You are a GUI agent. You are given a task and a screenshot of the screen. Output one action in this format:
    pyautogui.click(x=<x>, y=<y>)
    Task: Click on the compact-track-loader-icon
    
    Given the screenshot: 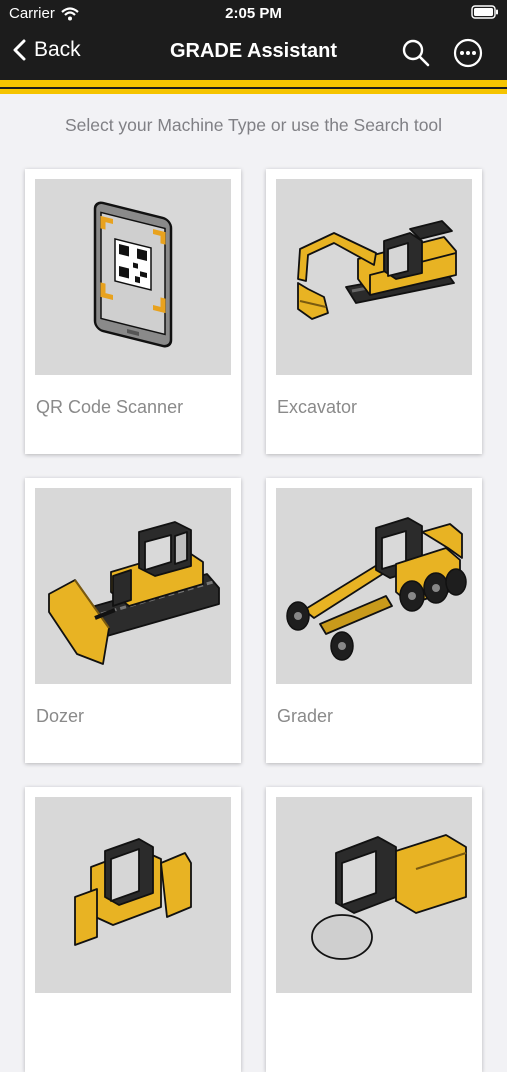 What is the action you would take?
    pyautogui.click(x=133, y=892)
    